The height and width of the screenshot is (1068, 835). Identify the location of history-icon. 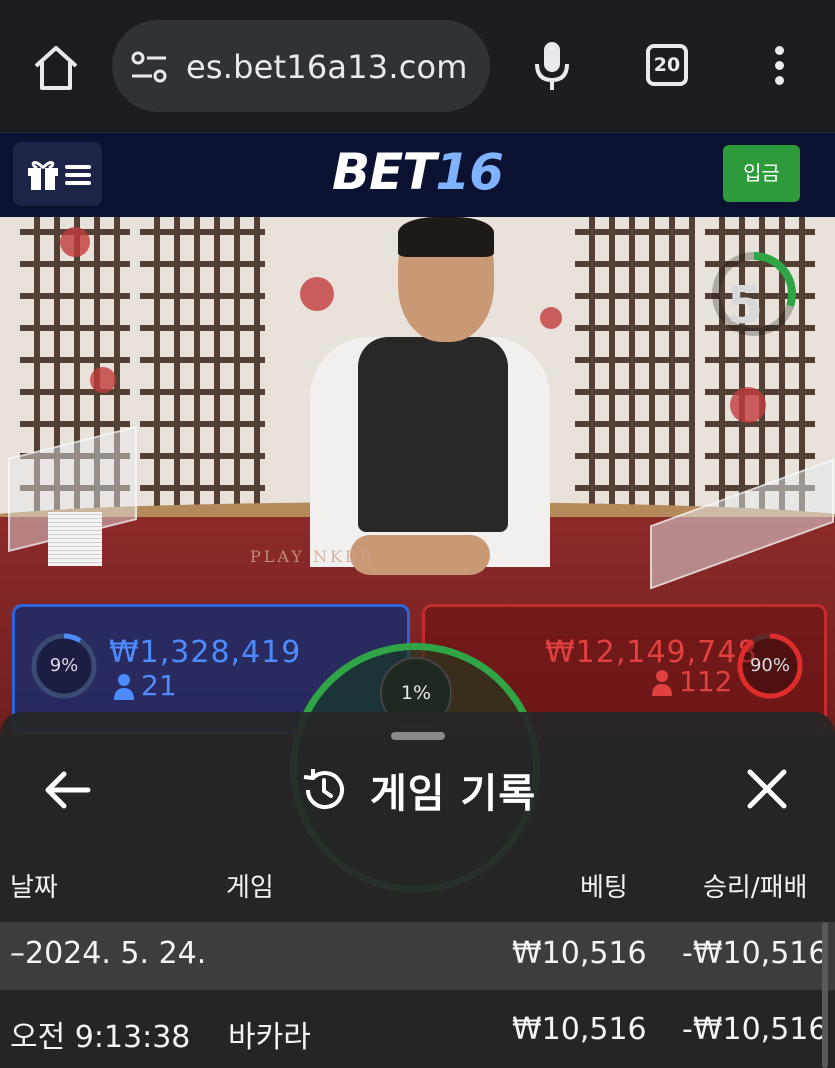
(323, 789).